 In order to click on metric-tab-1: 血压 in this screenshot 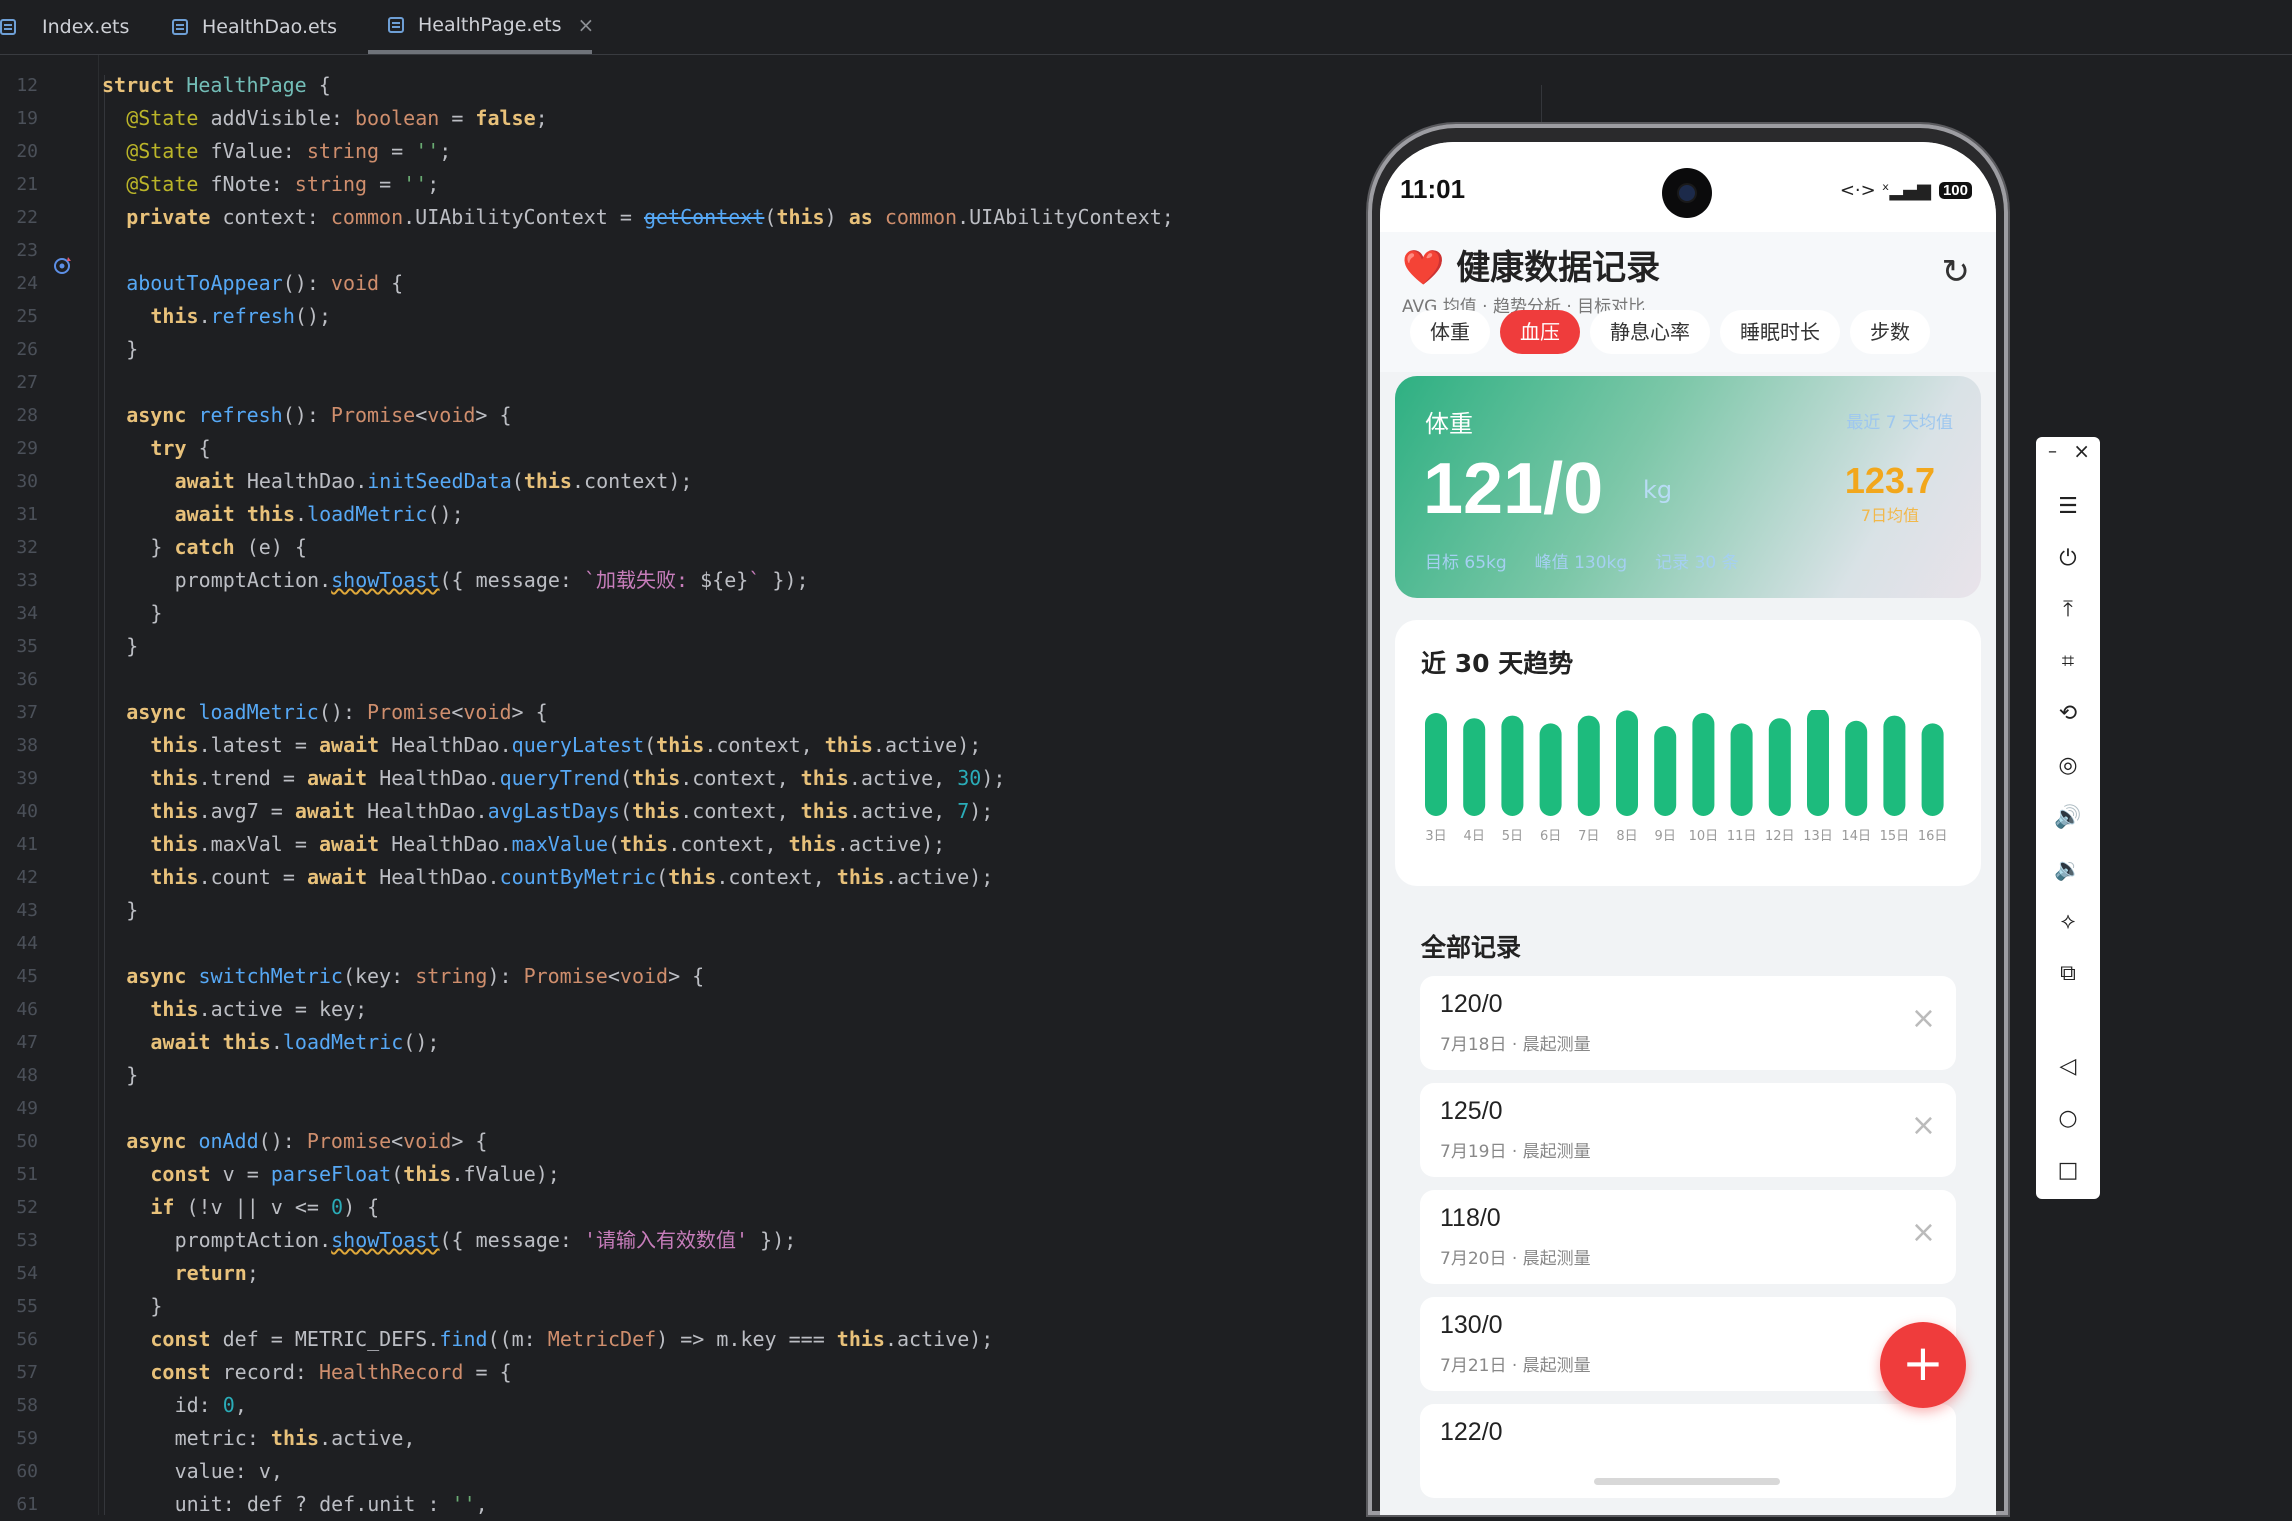, I will do `click(1540, 332)`.